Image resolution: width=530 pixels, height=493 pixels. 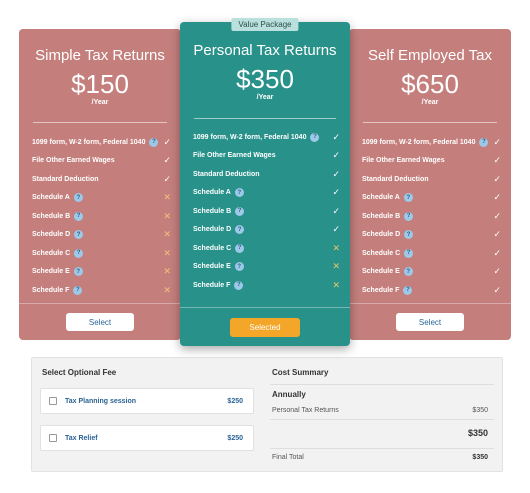 What do you see at coordinates (101, 401) in the screenshot?
I see `fee-name: Tax Planning session` at bounding box center [101, 401].